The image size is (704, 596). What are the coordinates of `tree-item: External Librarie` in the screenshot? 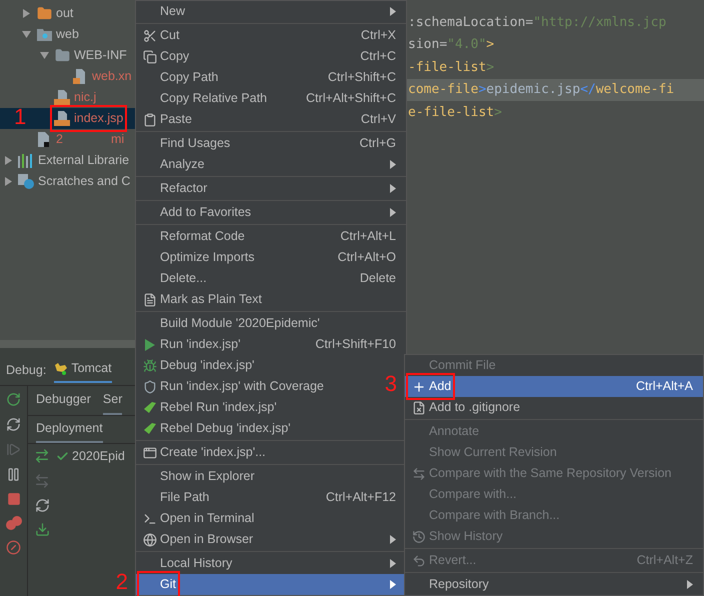 It's located at (67, 160).